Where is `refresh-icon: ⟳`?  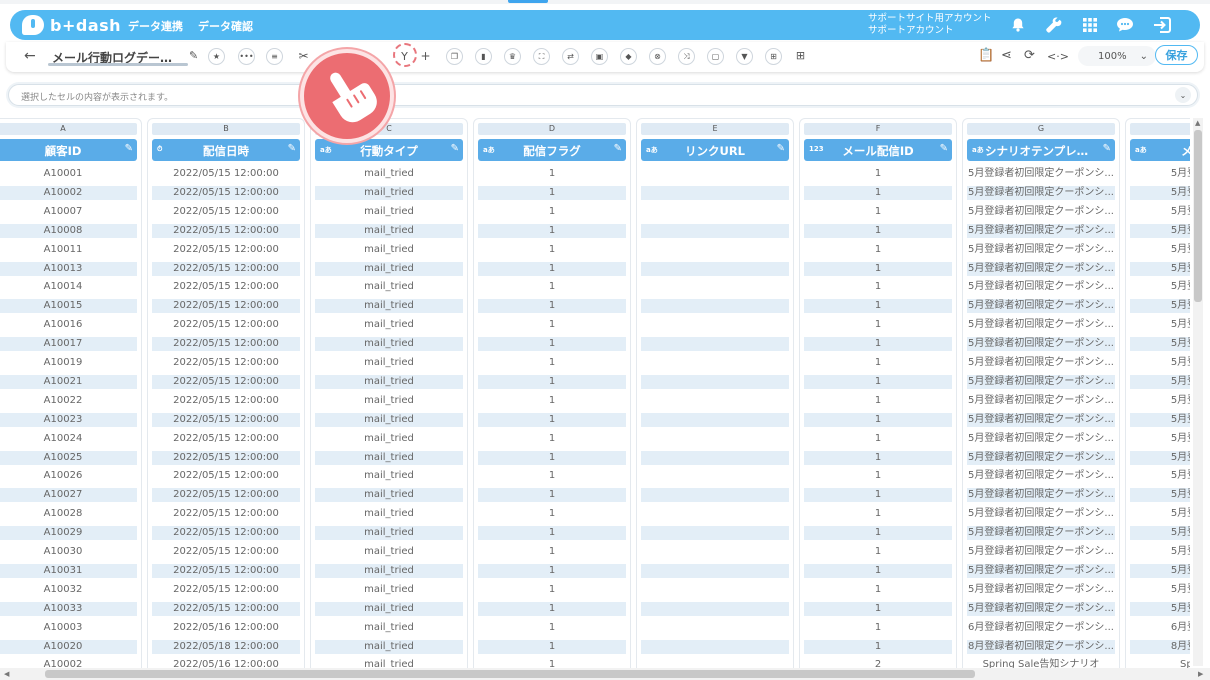 refresh-icon: ⟳ is located at coordinates (1029, 55).